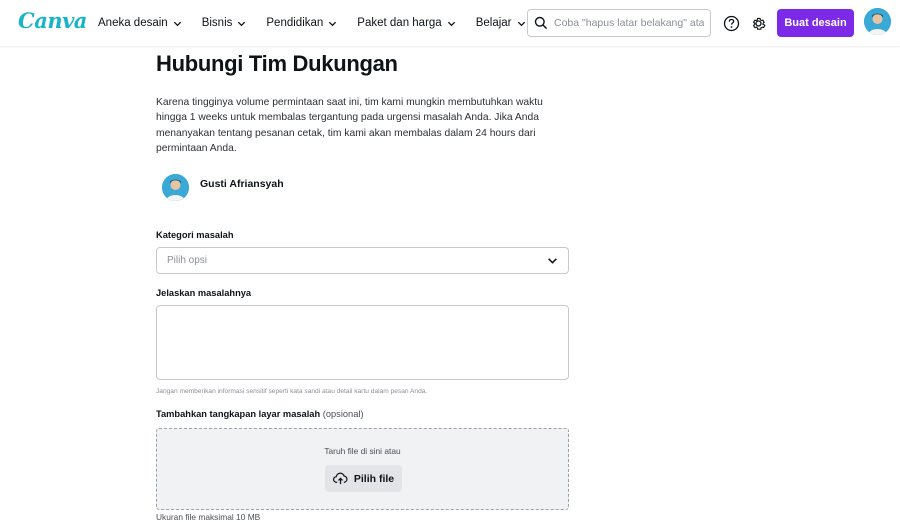 This screenshot has width=900, height=522. I want to click on search-box, so click(619, 23).